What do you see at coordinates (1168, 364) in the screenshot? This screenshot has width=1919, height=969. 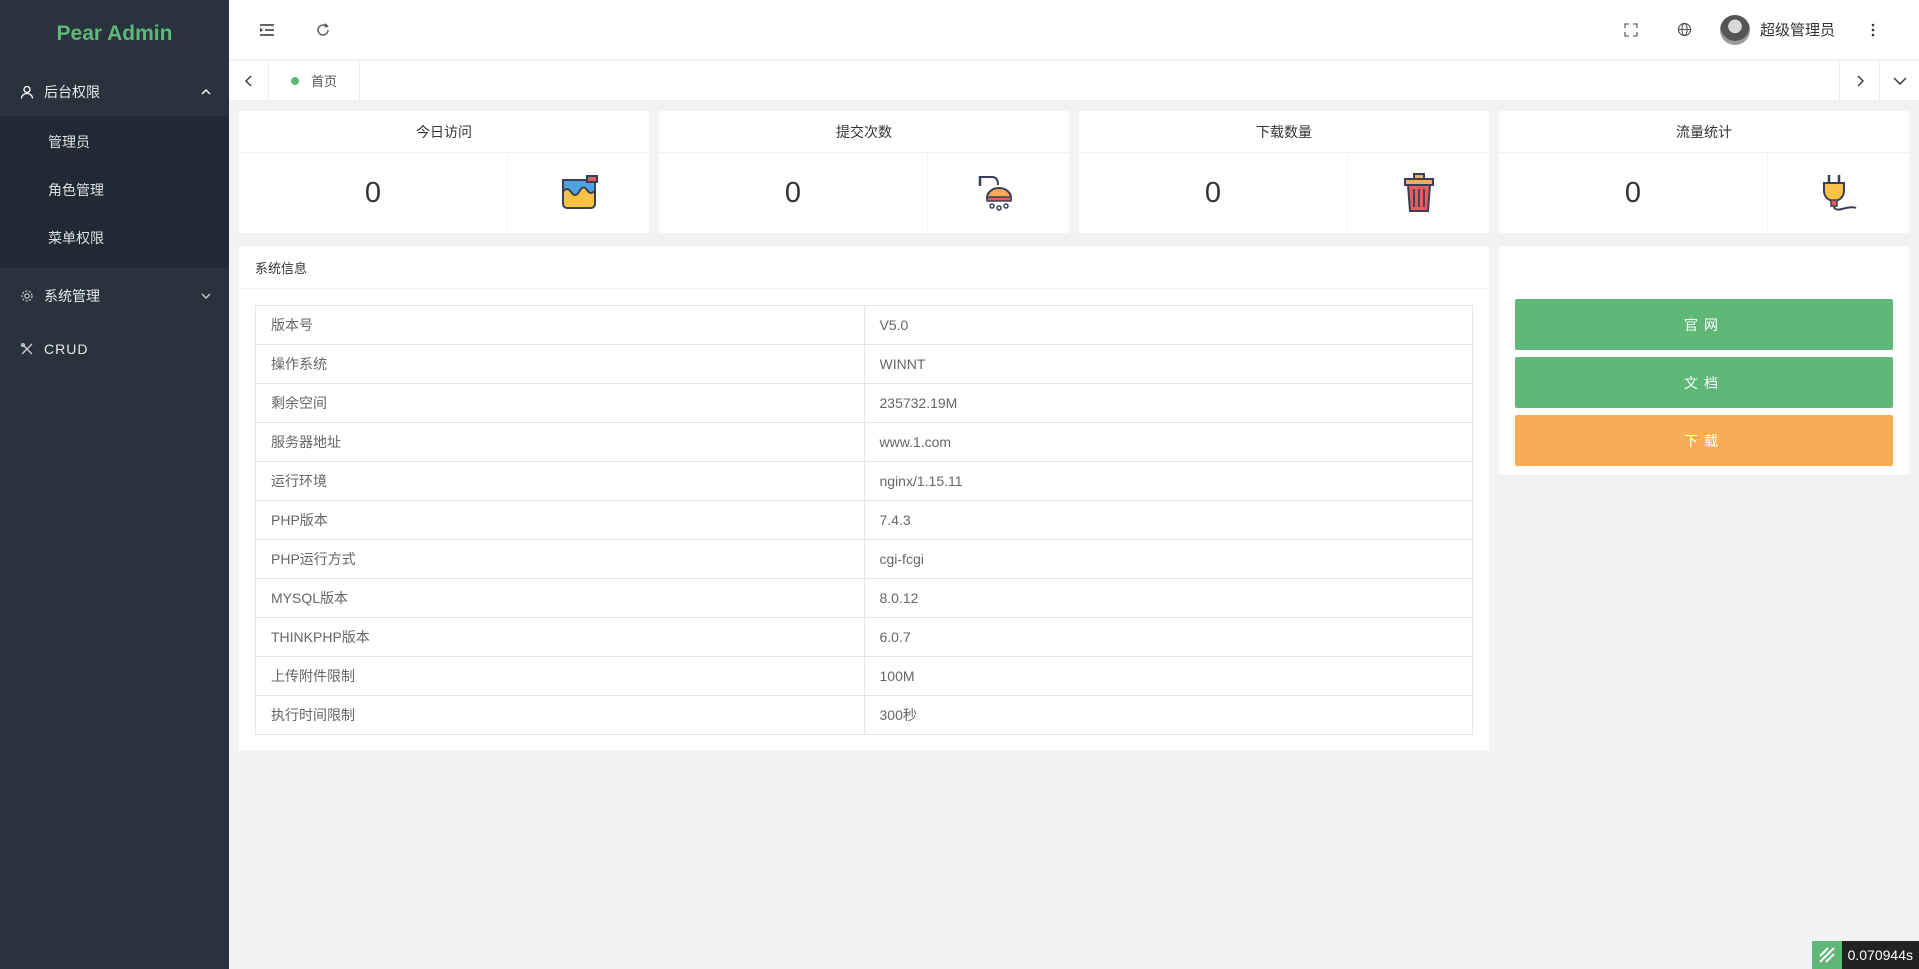 I see `info-value: WINNT` at bounding box center [1168, 364].